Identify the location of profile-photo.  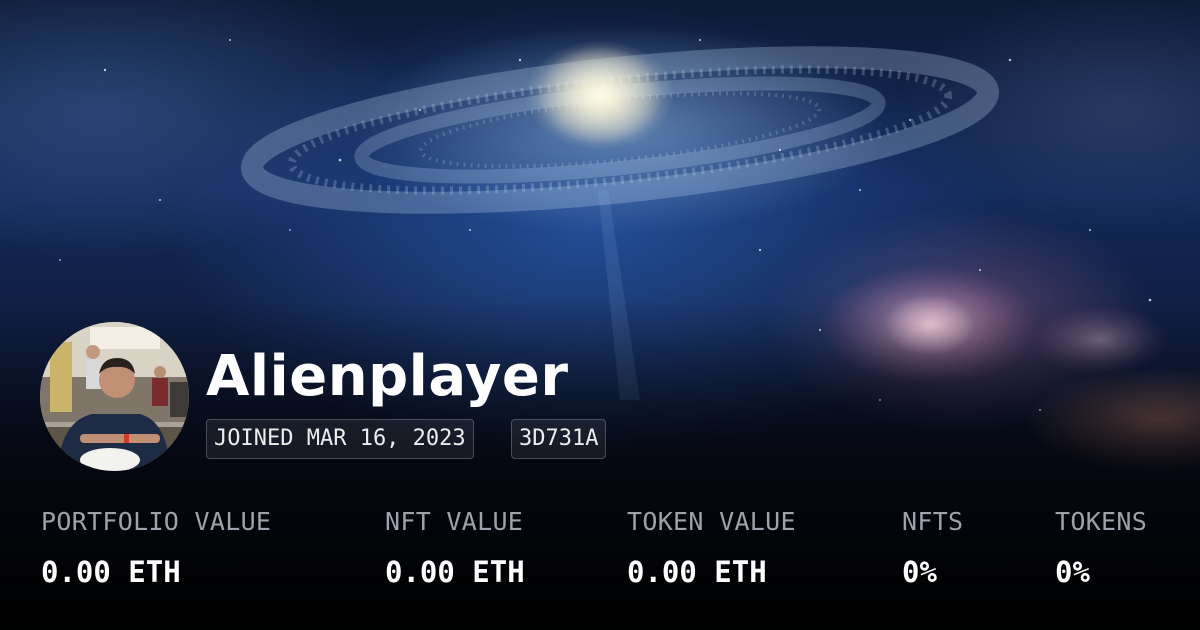
(114, 396).